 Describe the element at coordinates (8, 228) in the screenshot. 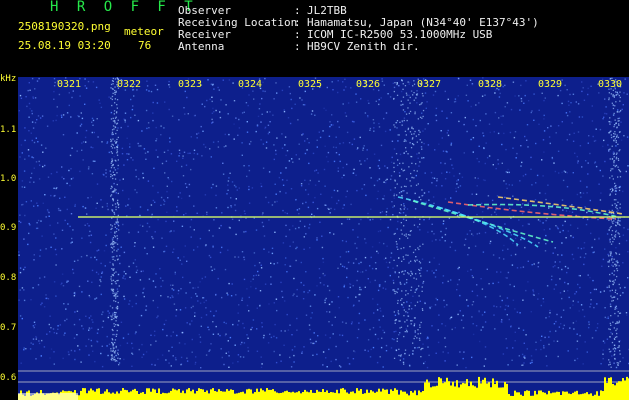

I see `y-tick-label: 0.9` at that location.